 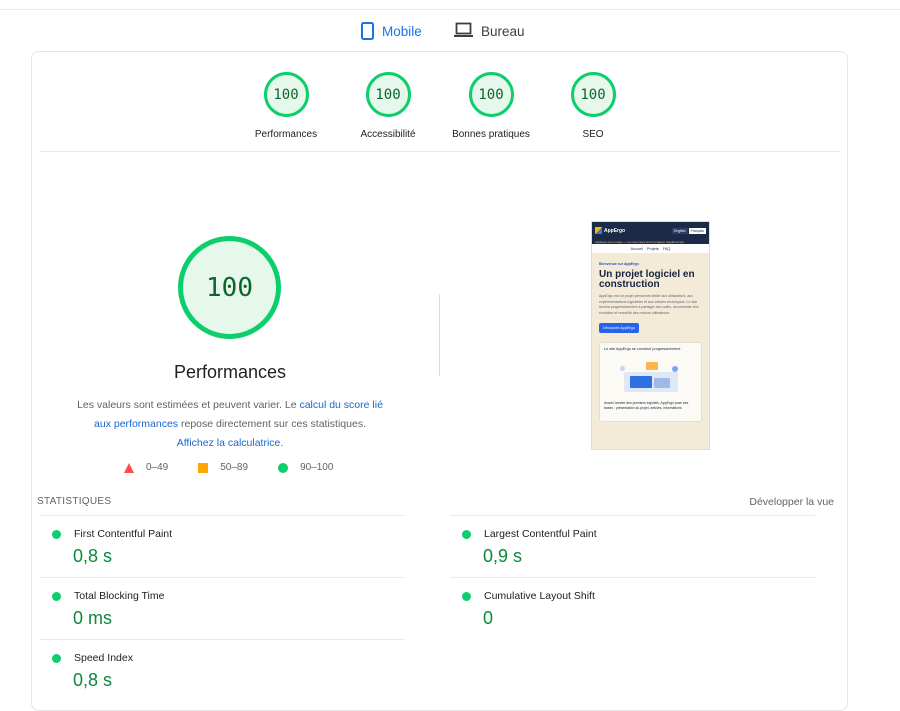 I want to click on thumb-heading: Un projet logiciel en construction, so click(x=647, y=279).